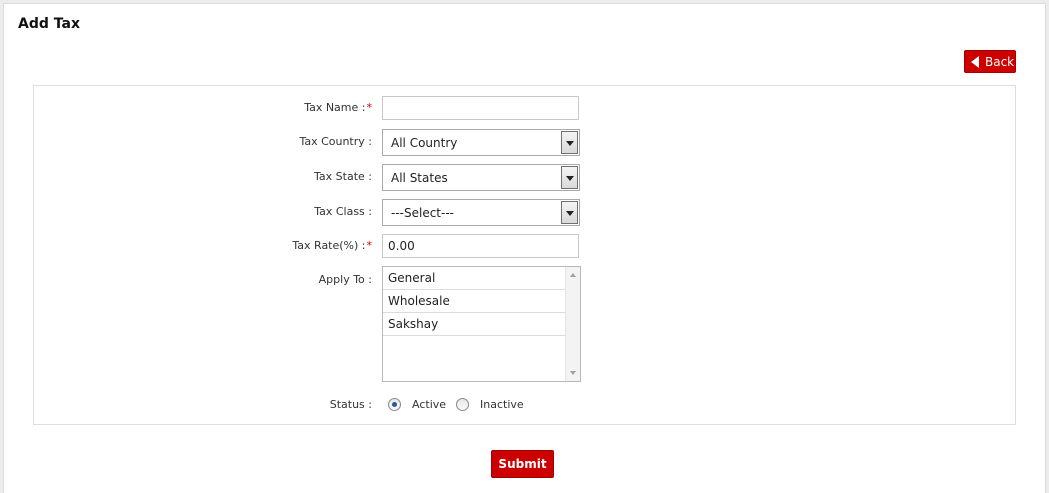 The image size is (1049, 493). Describe the element at coordinates (573, 373) in the screenshot. I see `scroll-down-icon` at that location.